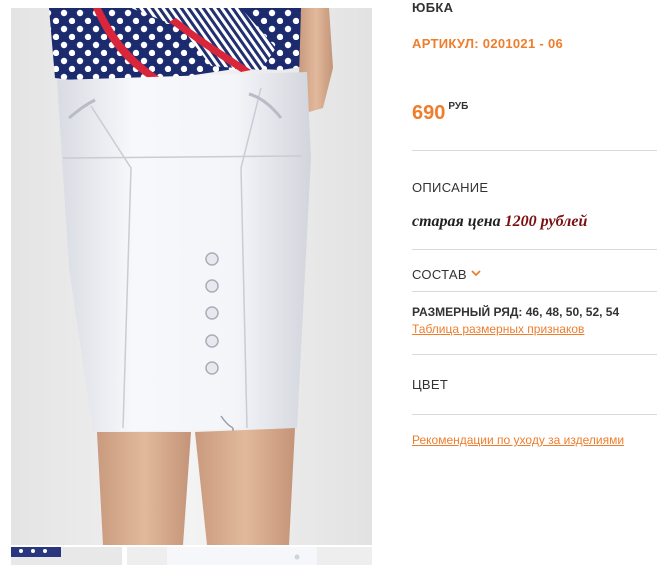 Image resolution: width=657 pixels, height=565 pixels. Describe the element at coordinates (429, 113) in the screenshot. I see `price-value: 690` at that location.